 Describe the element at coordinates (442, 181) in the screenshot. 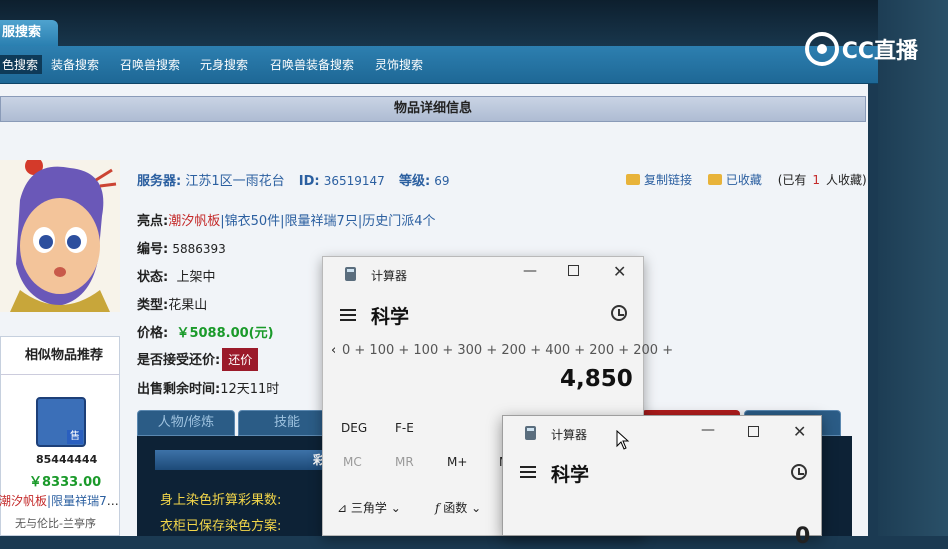

I see `level-value: 69` at that location.